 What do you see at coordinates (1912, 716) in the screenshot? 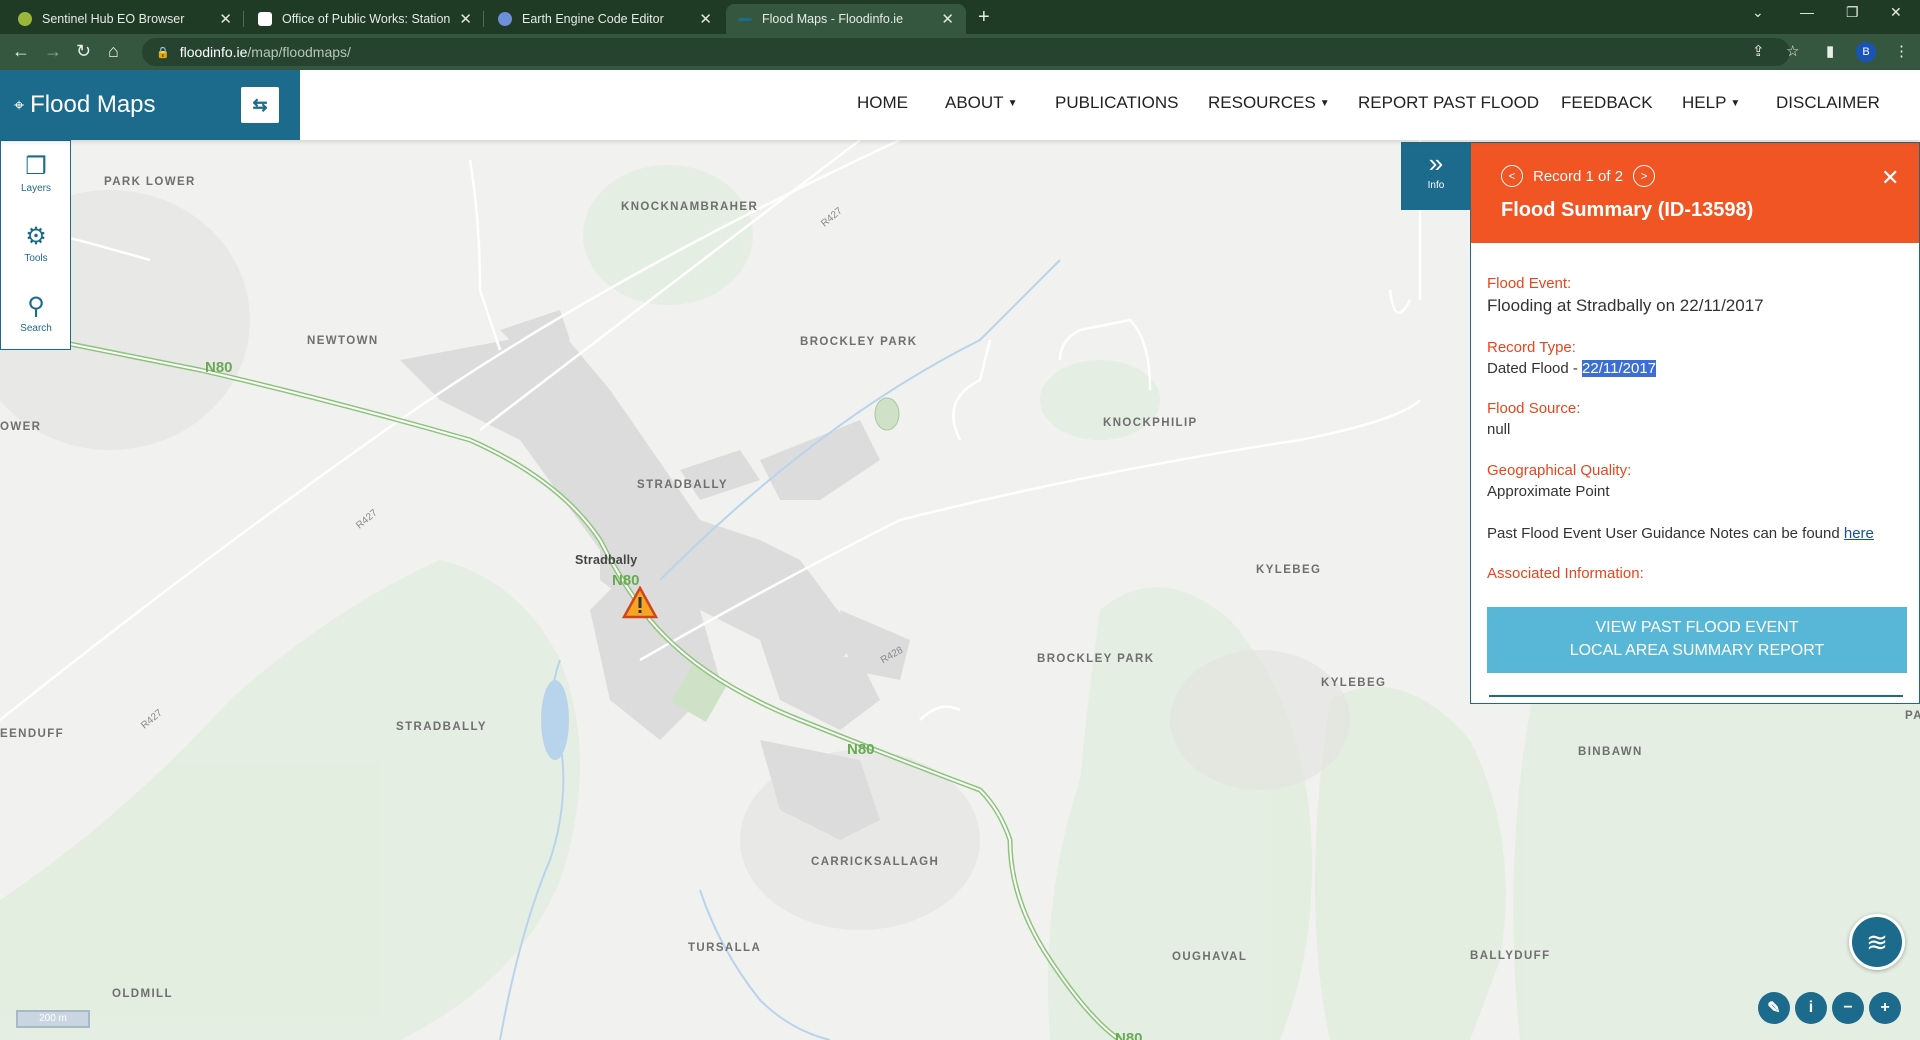
I see `map-label: PA` at bounding box center [1912, 716].